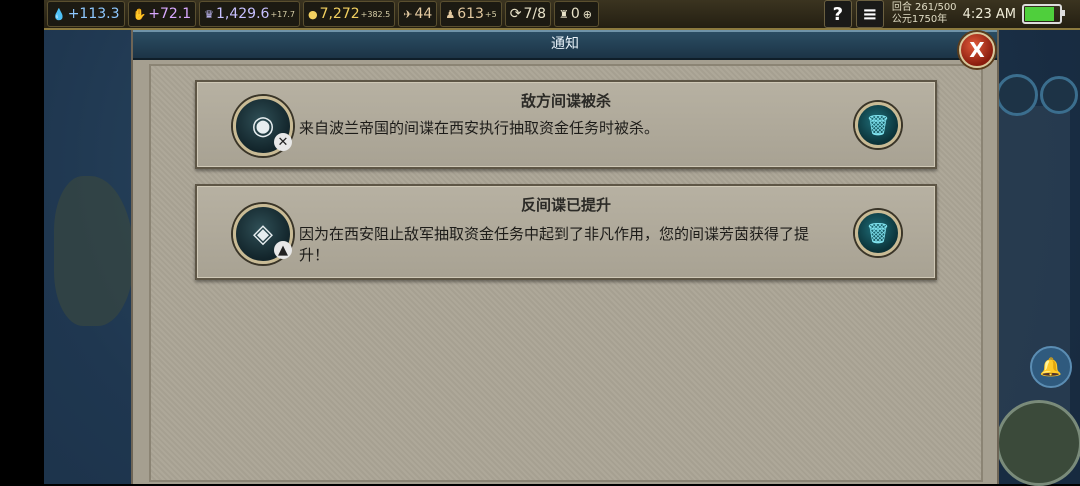  Describe the element at coordinates (1051, 367) in the screenshot. I see `notification-bell-icon: 🔔` at that location.